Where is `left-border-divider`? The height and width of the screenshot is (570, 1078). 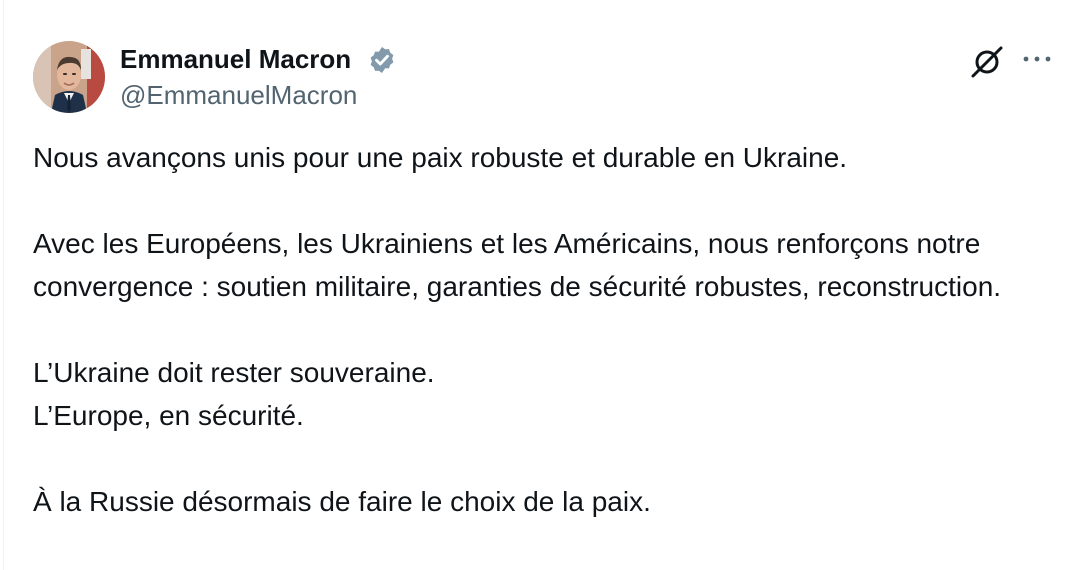 left-border-divider is located at coordinates (3, 285).